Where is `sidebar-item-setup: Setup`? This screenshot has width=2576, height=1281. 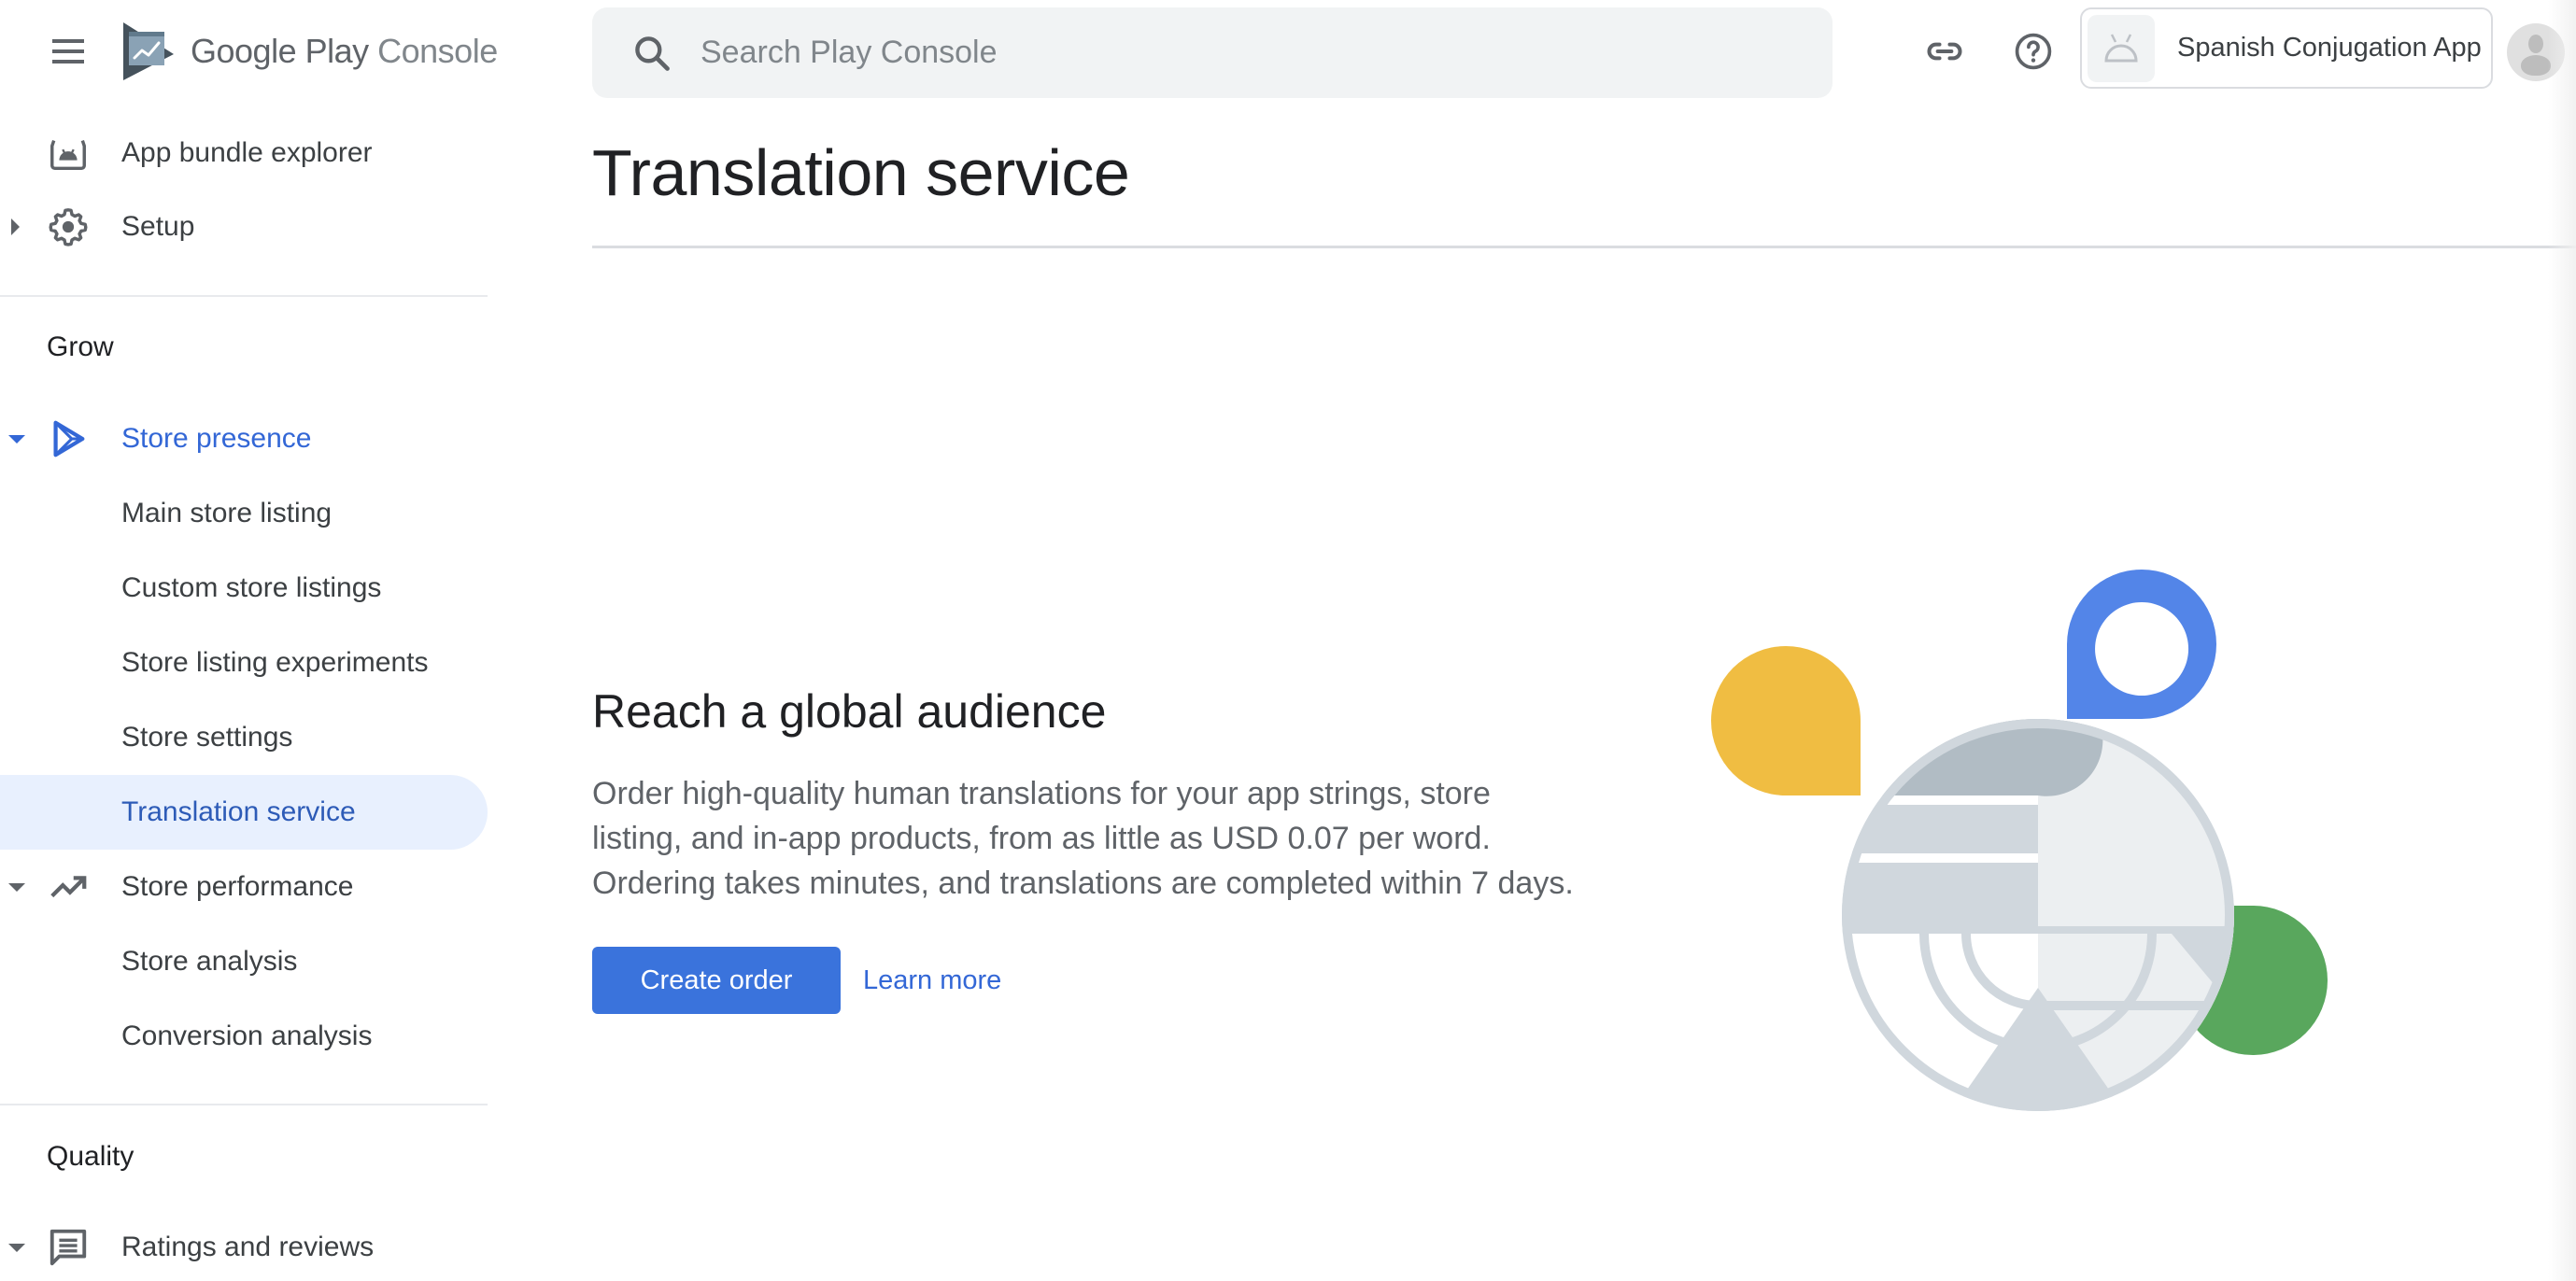 sidebar-item-setup: Setup is located at coordinates (244, 227).